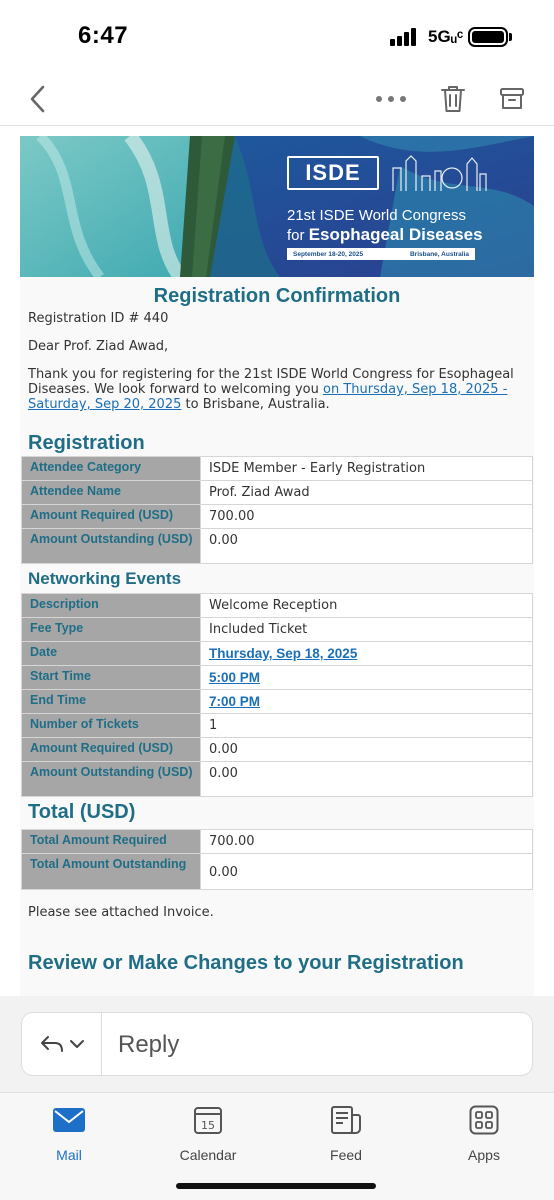  Describe the element at coordinates (277, 871) in the screenshot. I see `table-row: Total Amount Outstanding 0.00` at that location.